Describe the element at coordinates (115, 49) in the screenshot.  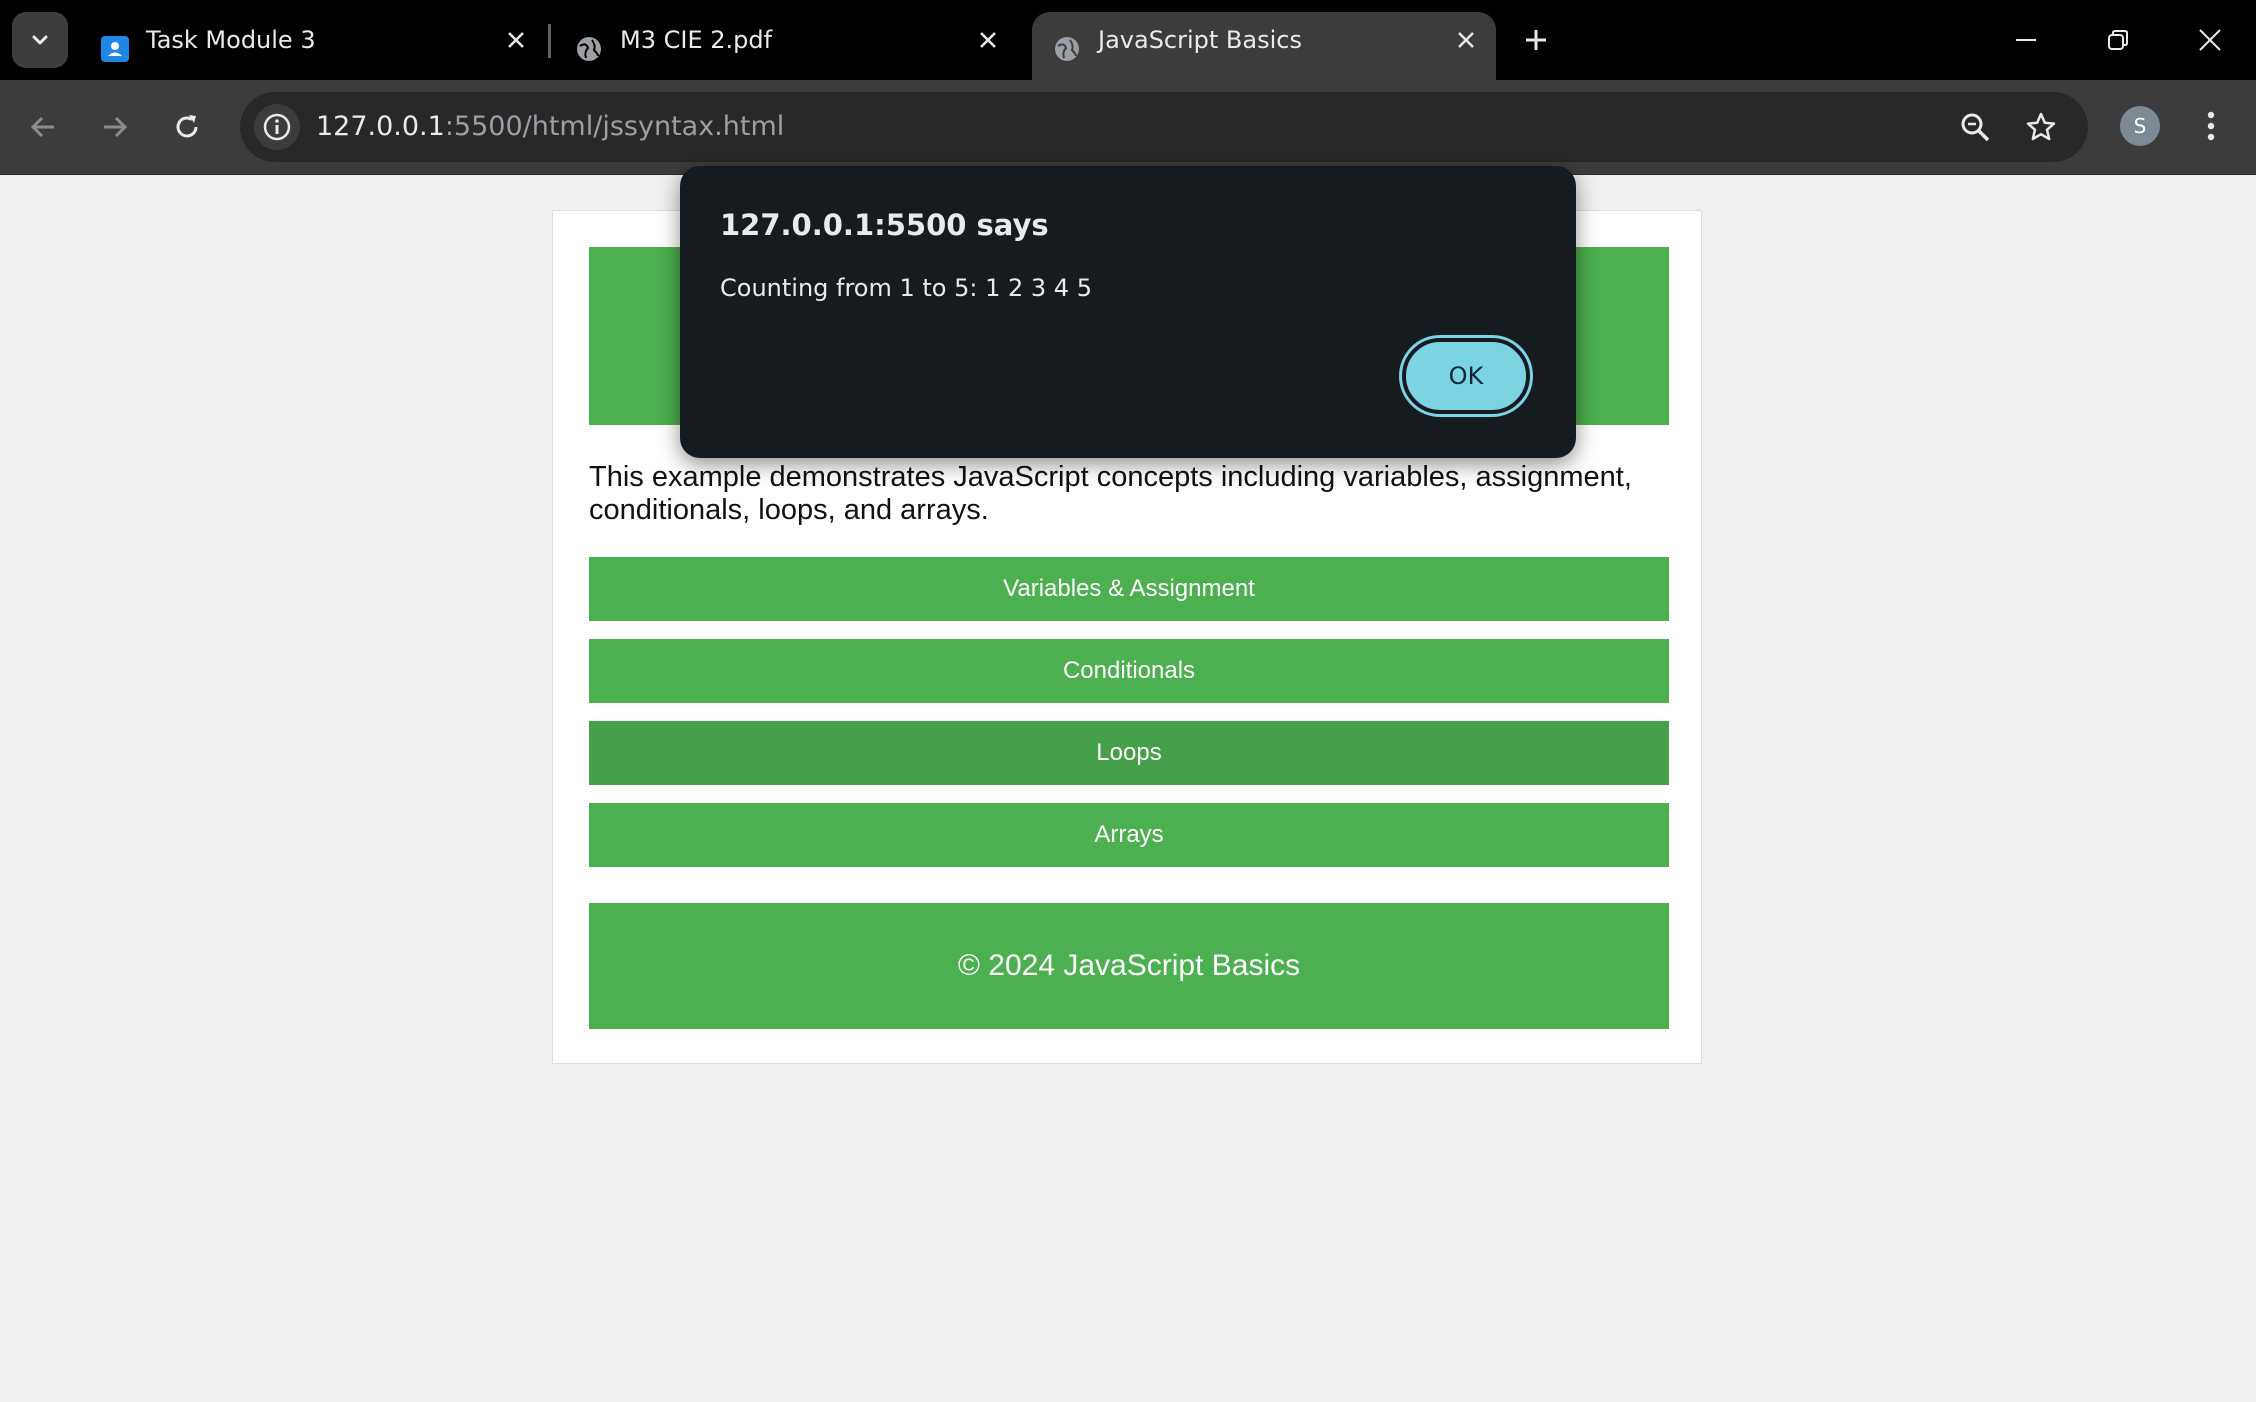
I see `classroom-icon` at that location.